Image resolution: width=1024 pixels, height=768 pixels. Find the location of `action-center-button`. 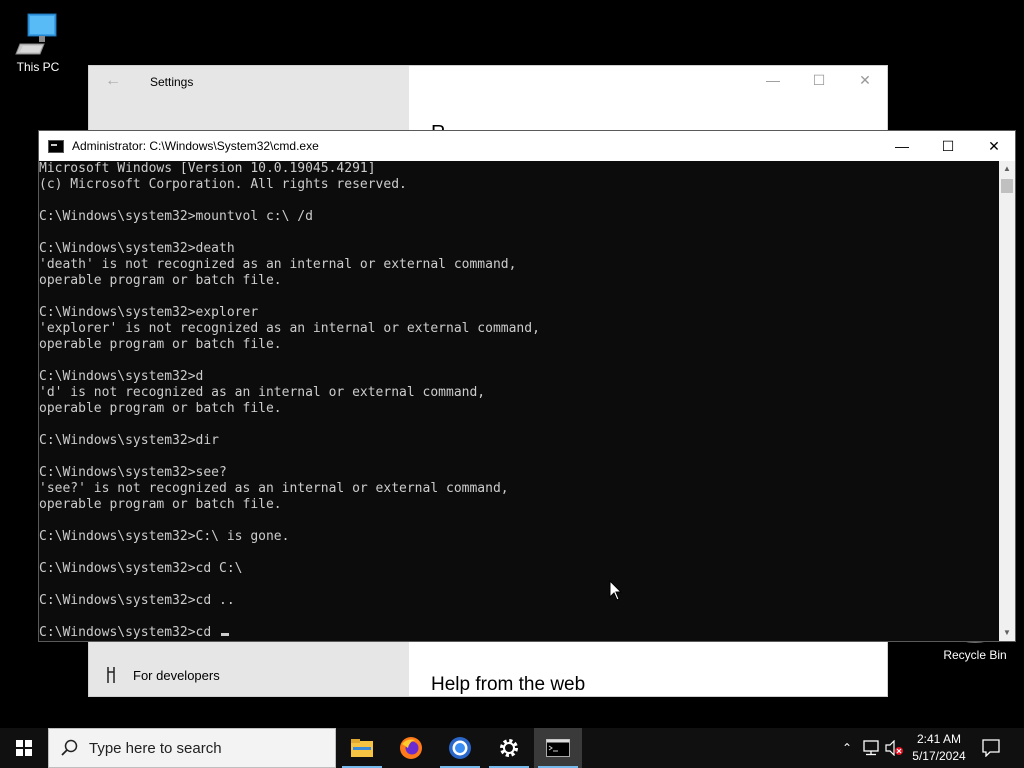

action-center-button is located at coordinates (991, 748).